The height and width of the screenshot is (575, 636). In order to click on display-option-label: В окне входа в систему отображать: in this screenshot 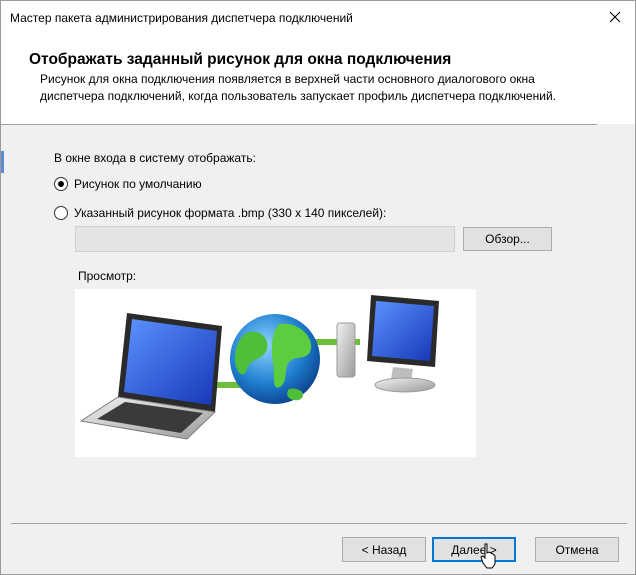, I will do `click(155, 158)`.